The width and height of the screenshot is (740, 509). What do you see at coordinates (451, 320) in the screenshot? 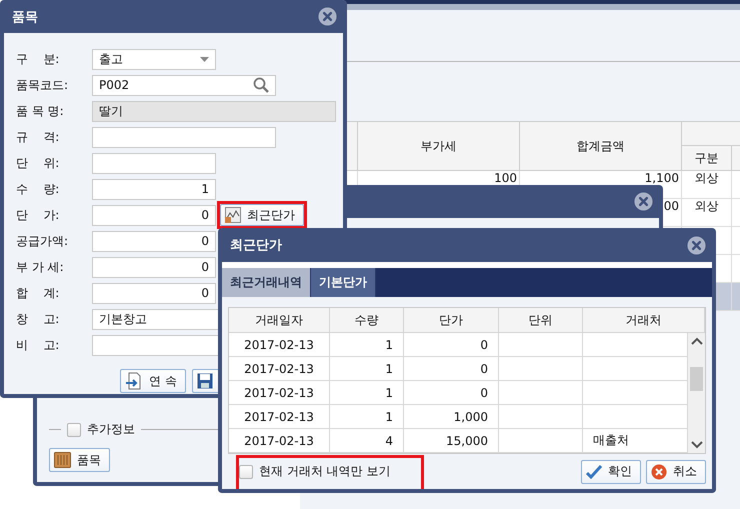
I see `column-header: 단가` at bounding box center [451, 320].